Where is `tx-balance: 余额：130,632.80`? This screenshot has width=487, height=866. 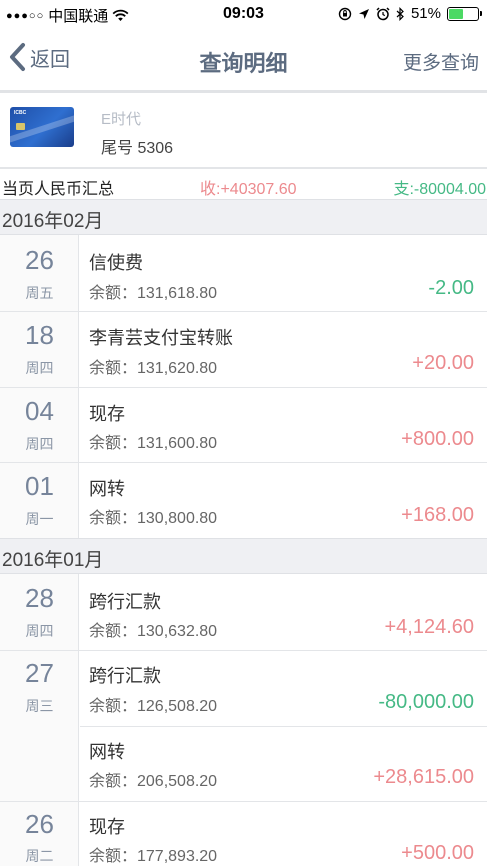 tx-balance: 余额：130,632.80 is located at coordinates (153, 631).